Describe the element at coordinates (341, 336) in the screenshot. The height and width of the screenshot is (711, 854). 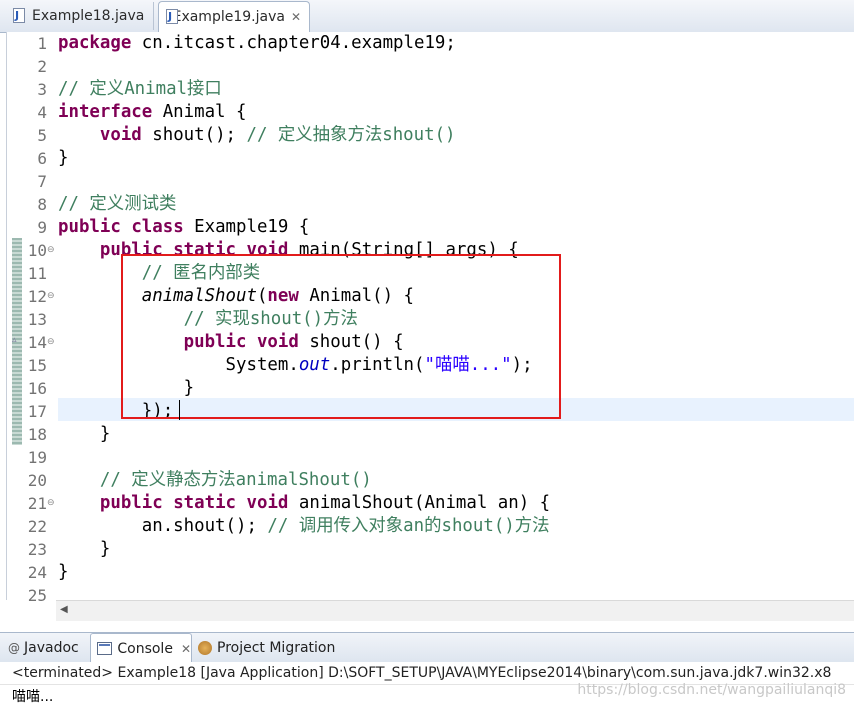
I see `highlight-box` at that location.